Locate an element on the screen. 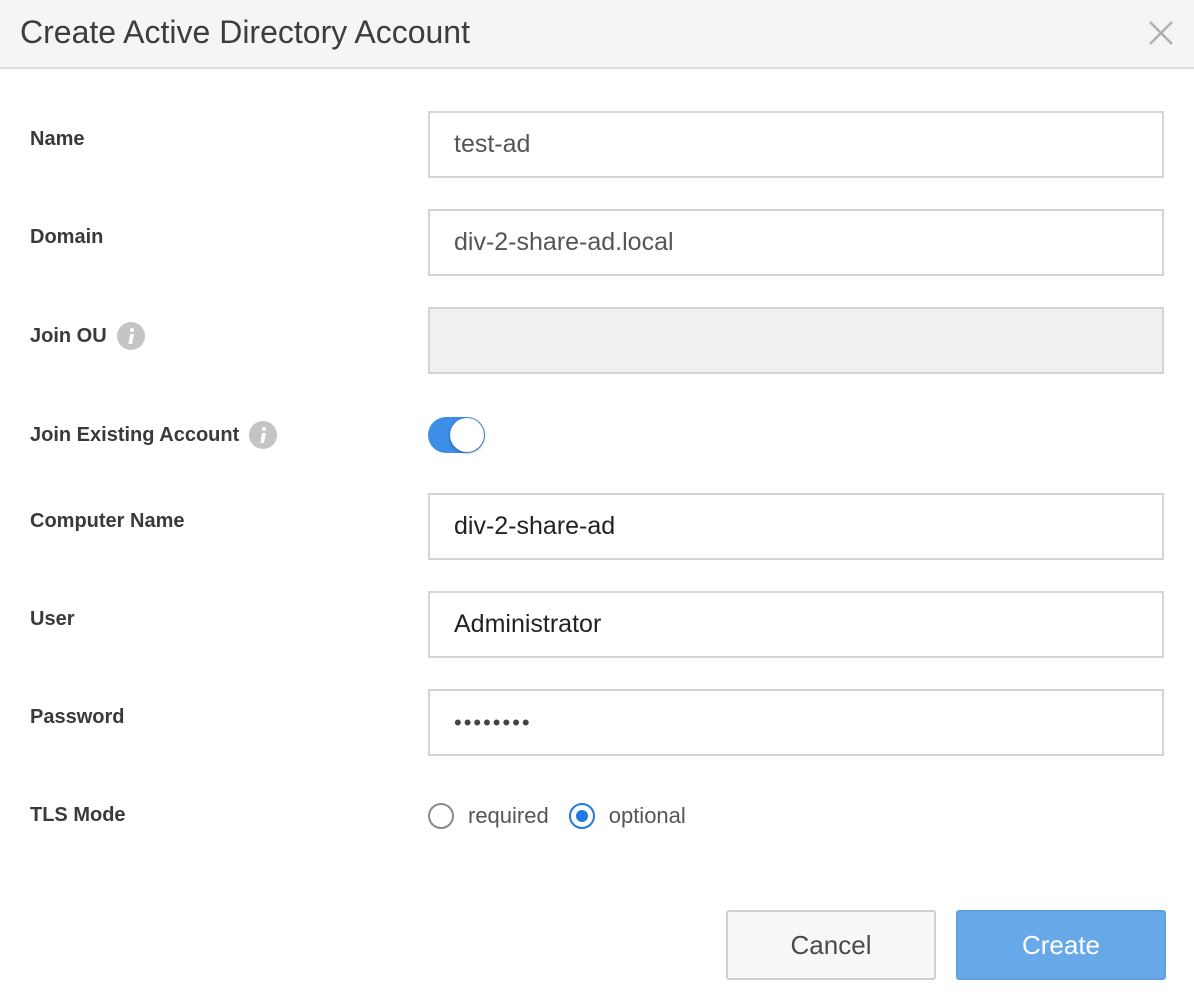 The width and height of the screenshot is (1194, 1008). user-label: User is located at coordinates (52, 619).